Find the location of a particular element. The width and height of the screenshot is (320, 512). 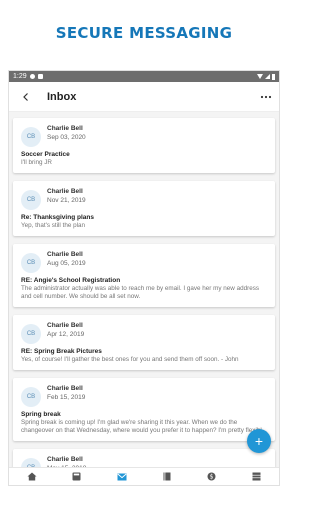

nav-item-home is located at coordinates (32, 477).